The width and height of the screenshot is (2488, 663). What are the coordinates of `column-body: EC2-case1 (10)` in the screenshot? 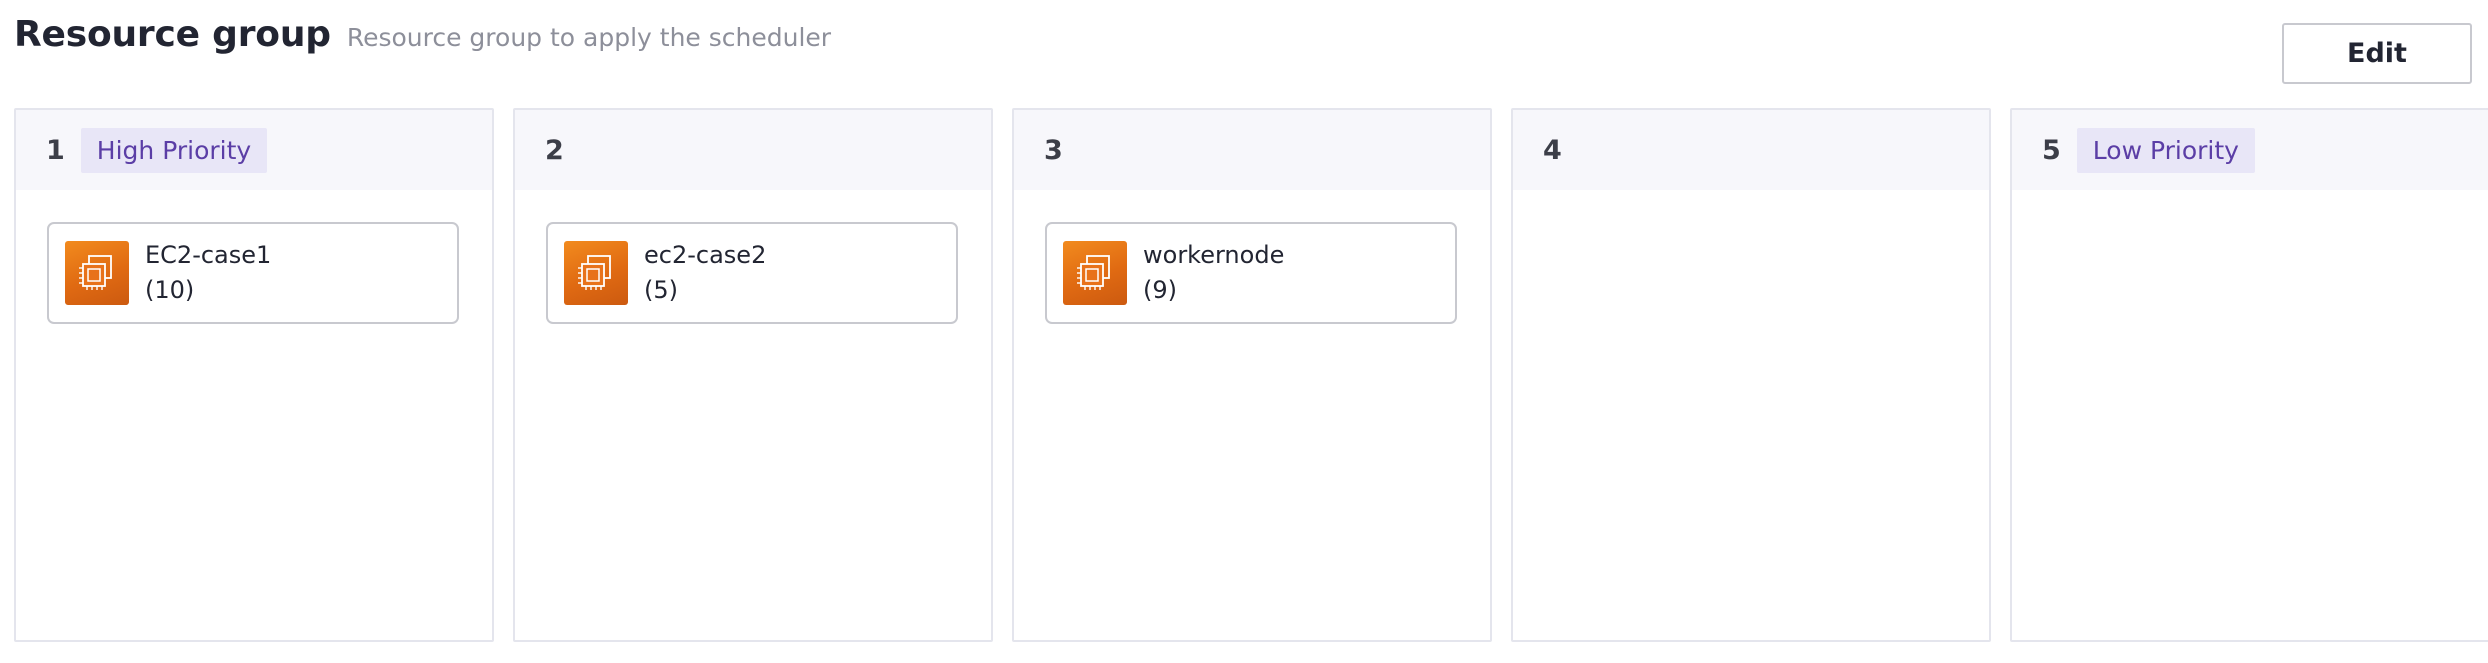 It's located at (254, 273).